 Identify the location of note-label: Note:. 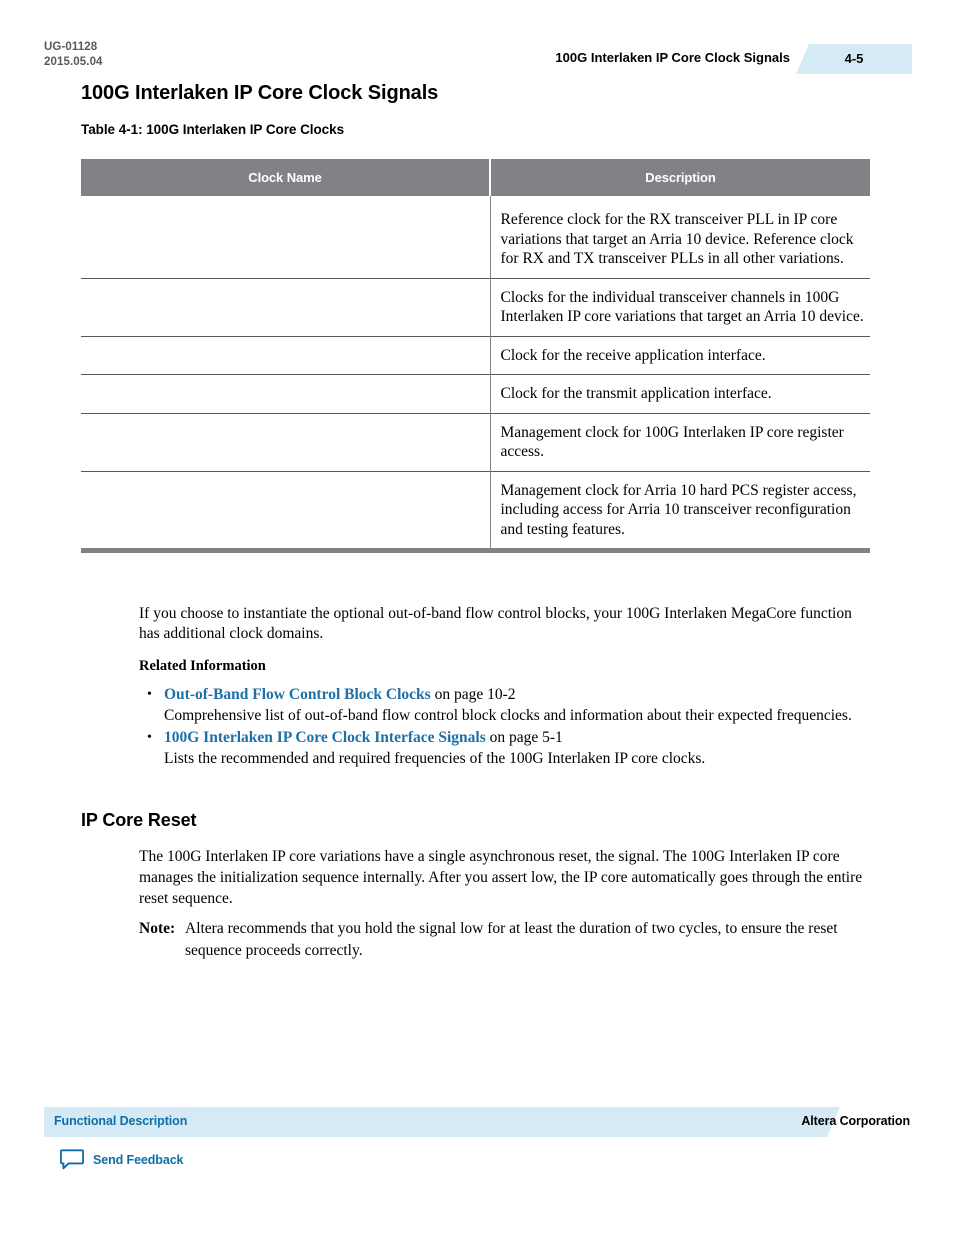
(157, 928).